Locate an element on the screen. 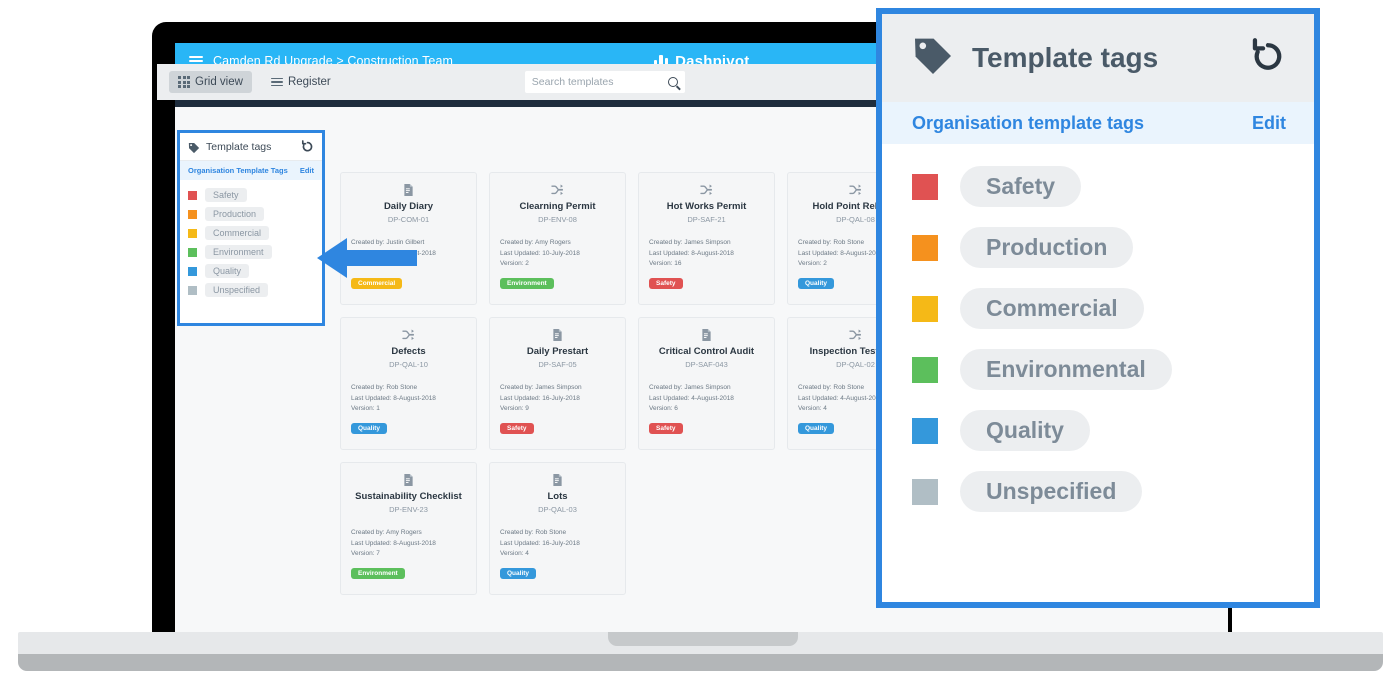 Image resolution: width=1400 pixels, height=700 pixels. grid-view-label: Grid view is located at coordinates (219, 82).